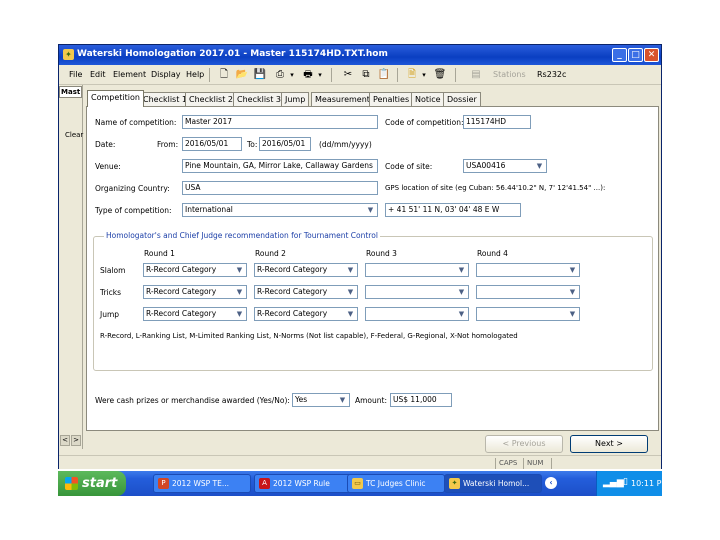 The image size is (720, 540). I want to click on paste-icon: 📋, so click(384, 75).